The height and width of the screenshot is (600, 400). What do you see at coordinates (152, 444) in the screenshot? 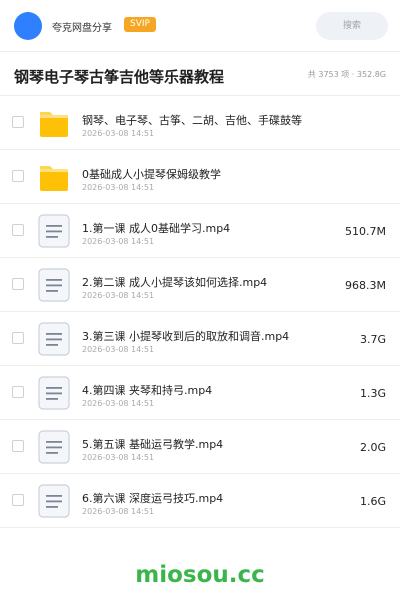
I see `file-name: 5.第五课 基础运弓教学.mp4` at bounding box center [152, 444].